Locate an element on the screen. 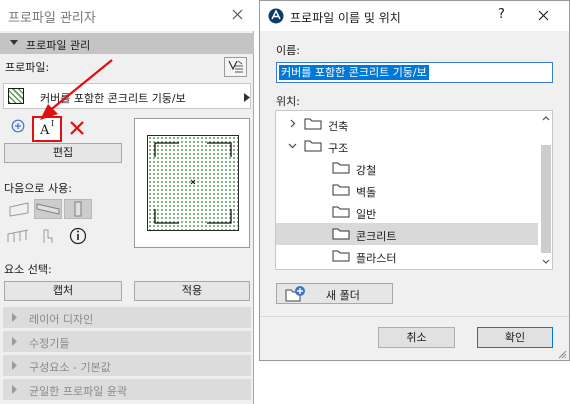 The height and width of the screenshot is (404, 570). annotation-arrow-icon is located at coordinates (78, 91).